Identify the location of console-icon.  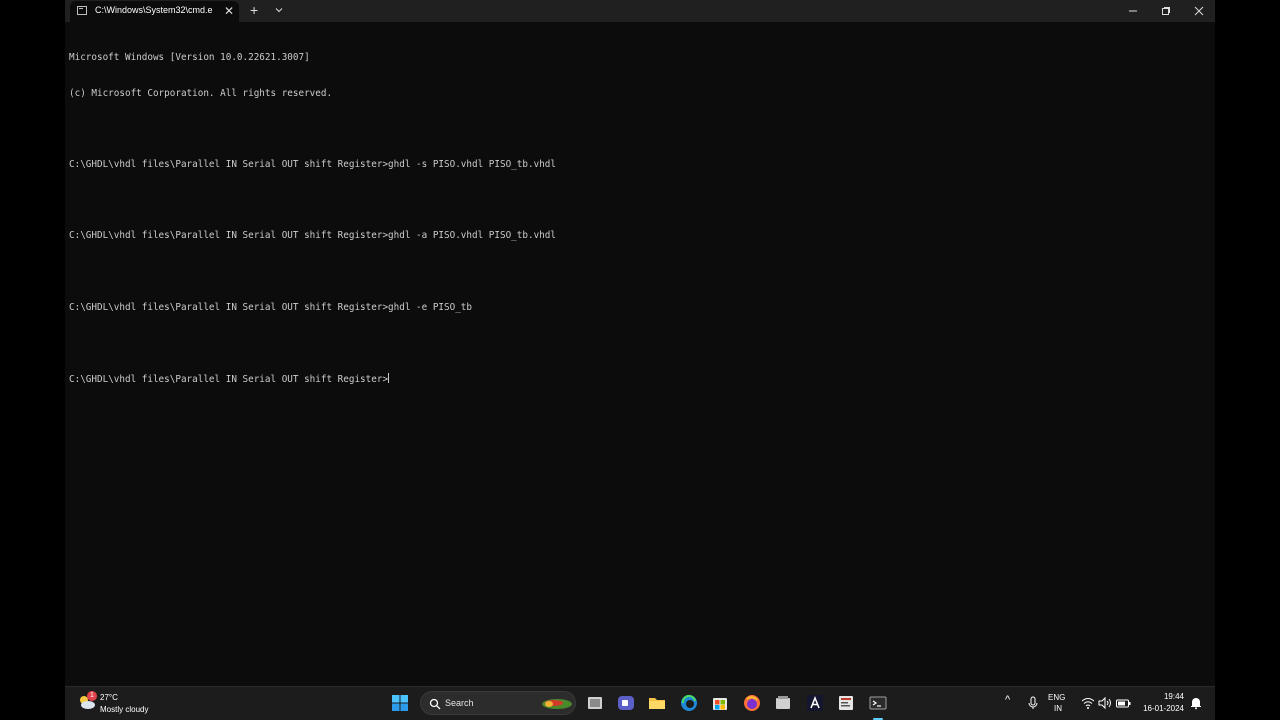
(82, 10).